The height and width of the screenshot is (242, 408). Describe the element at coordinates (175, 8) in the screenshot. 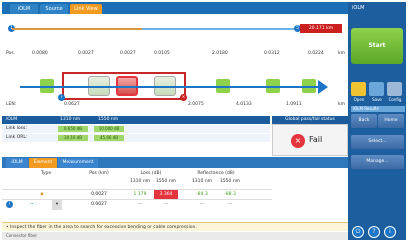

I see `top-tab-bar: iOLM Source Link View` at that location.